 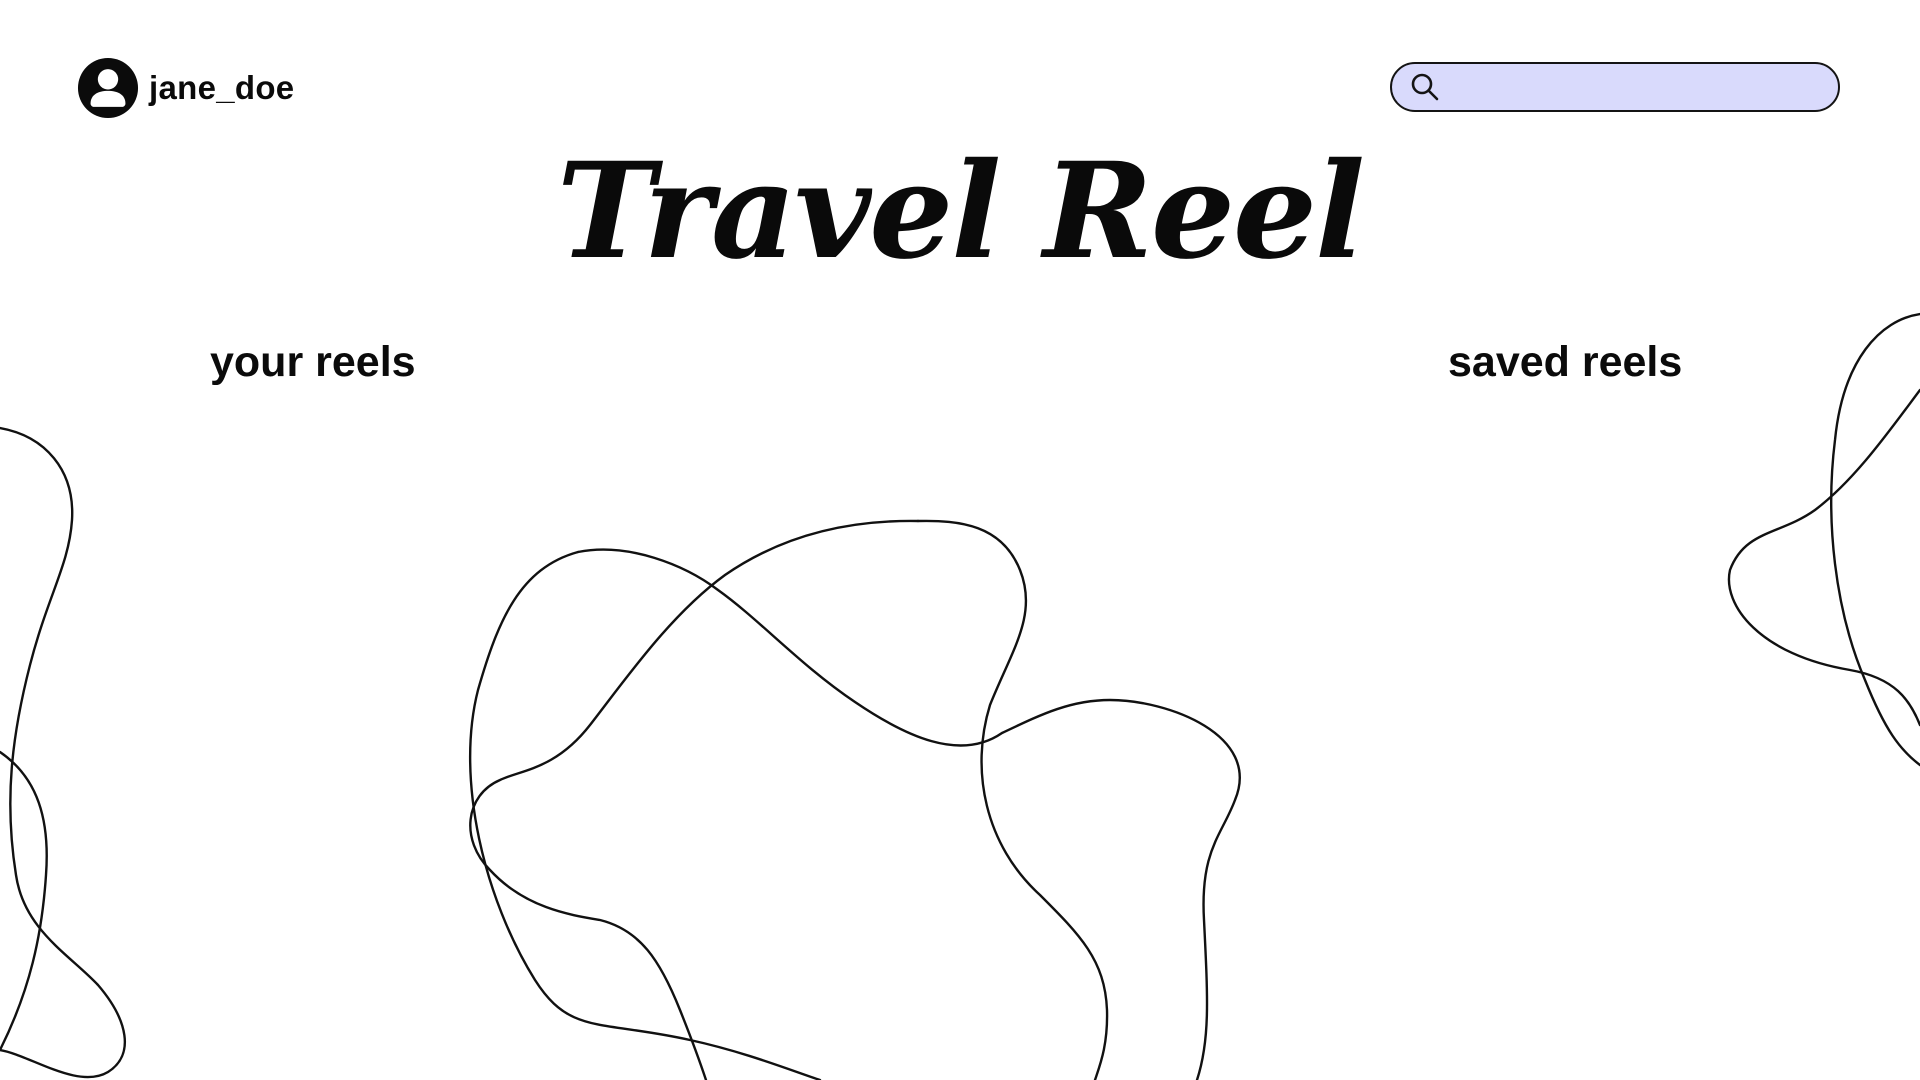 What do you see at coordinates (1640, 87) in the screenshot?
I see `search-input` at bounding box center [1640, 87].